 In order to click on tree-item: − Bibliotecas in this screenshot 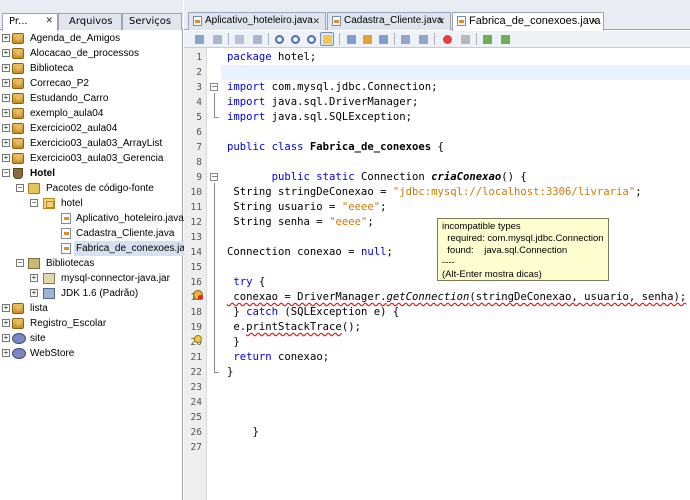, I will do `click(91, 263)`.